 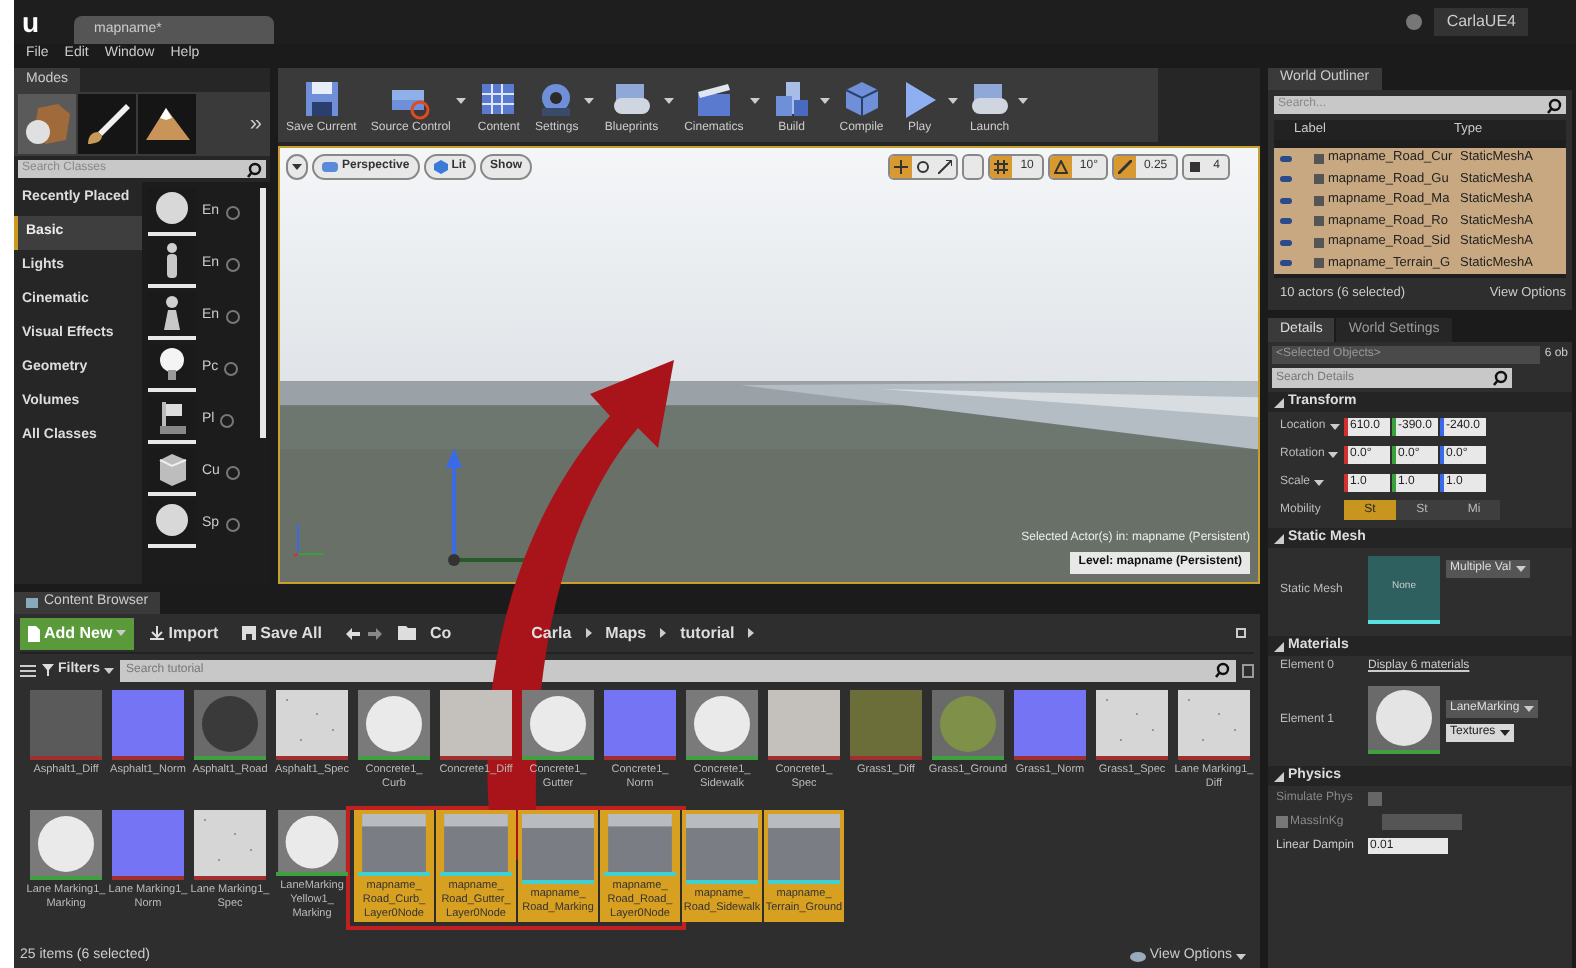 I want to click on number-field, so click(x=1422, y=822).